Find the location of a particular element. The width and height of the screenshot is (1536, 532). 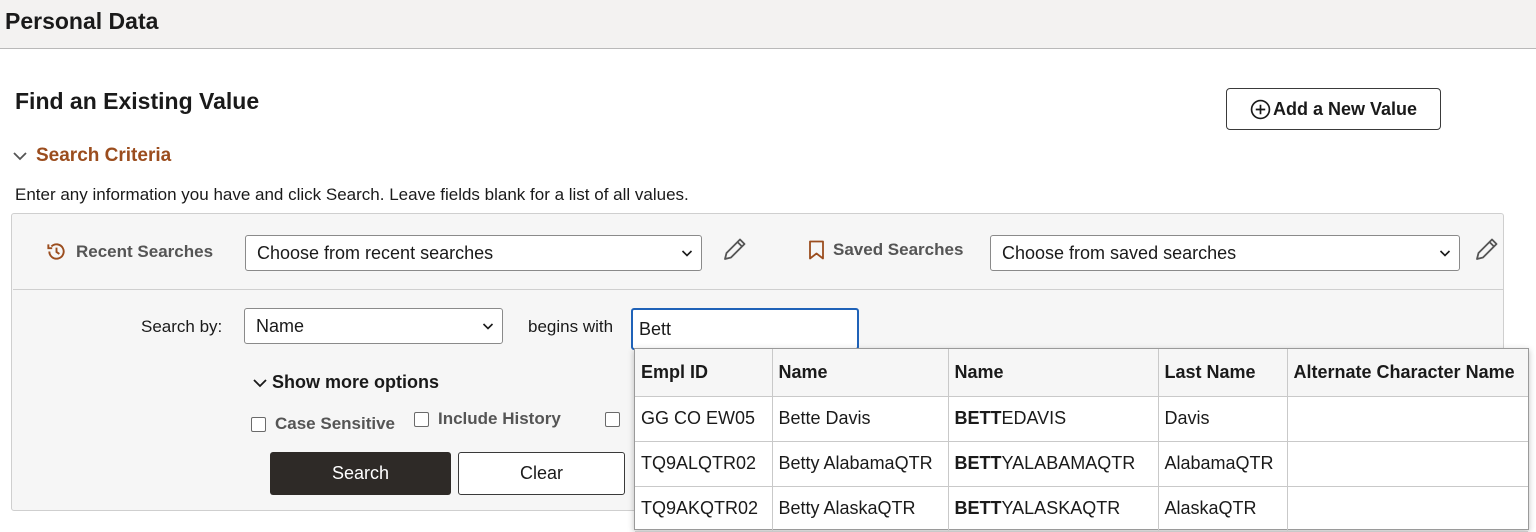

case-sensitive-label: Case Sensitive is located at coordinates (335, 423).